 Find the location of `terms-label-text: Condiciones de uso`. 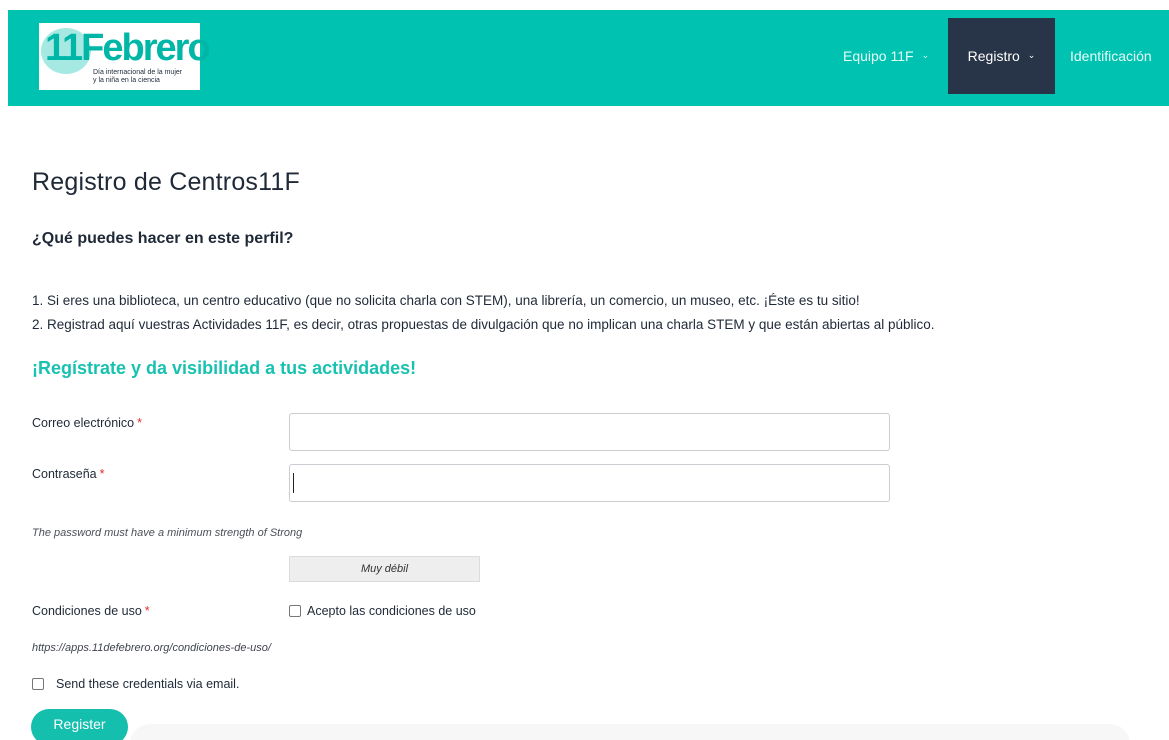

terms-label-text: Condiciones de uso is located at coordinates (87, 611).